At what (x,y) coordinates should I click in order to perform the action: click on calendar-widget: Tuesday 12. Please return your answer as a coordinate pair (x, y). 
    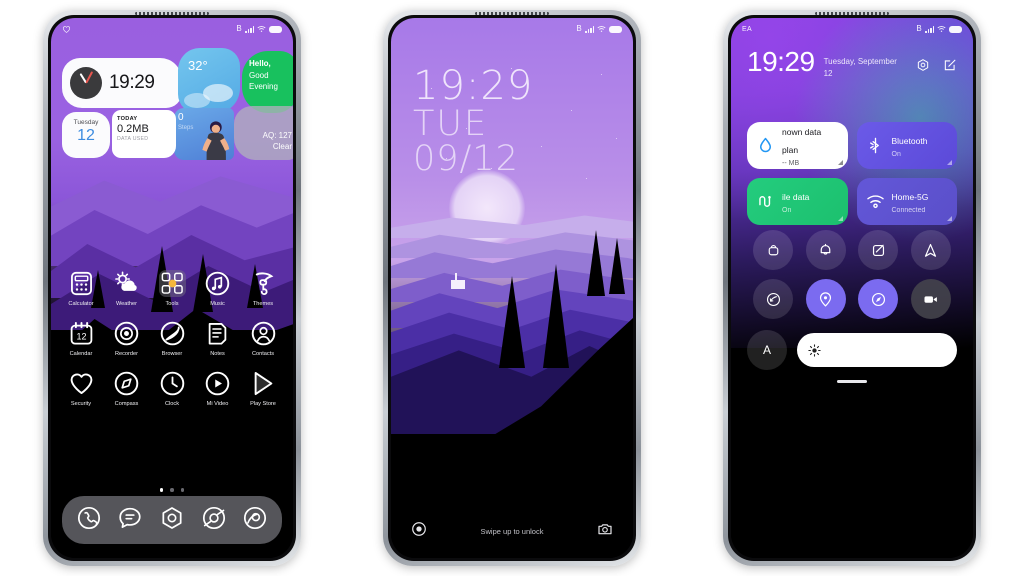
    Looking at the image, I should click on (86, 135).